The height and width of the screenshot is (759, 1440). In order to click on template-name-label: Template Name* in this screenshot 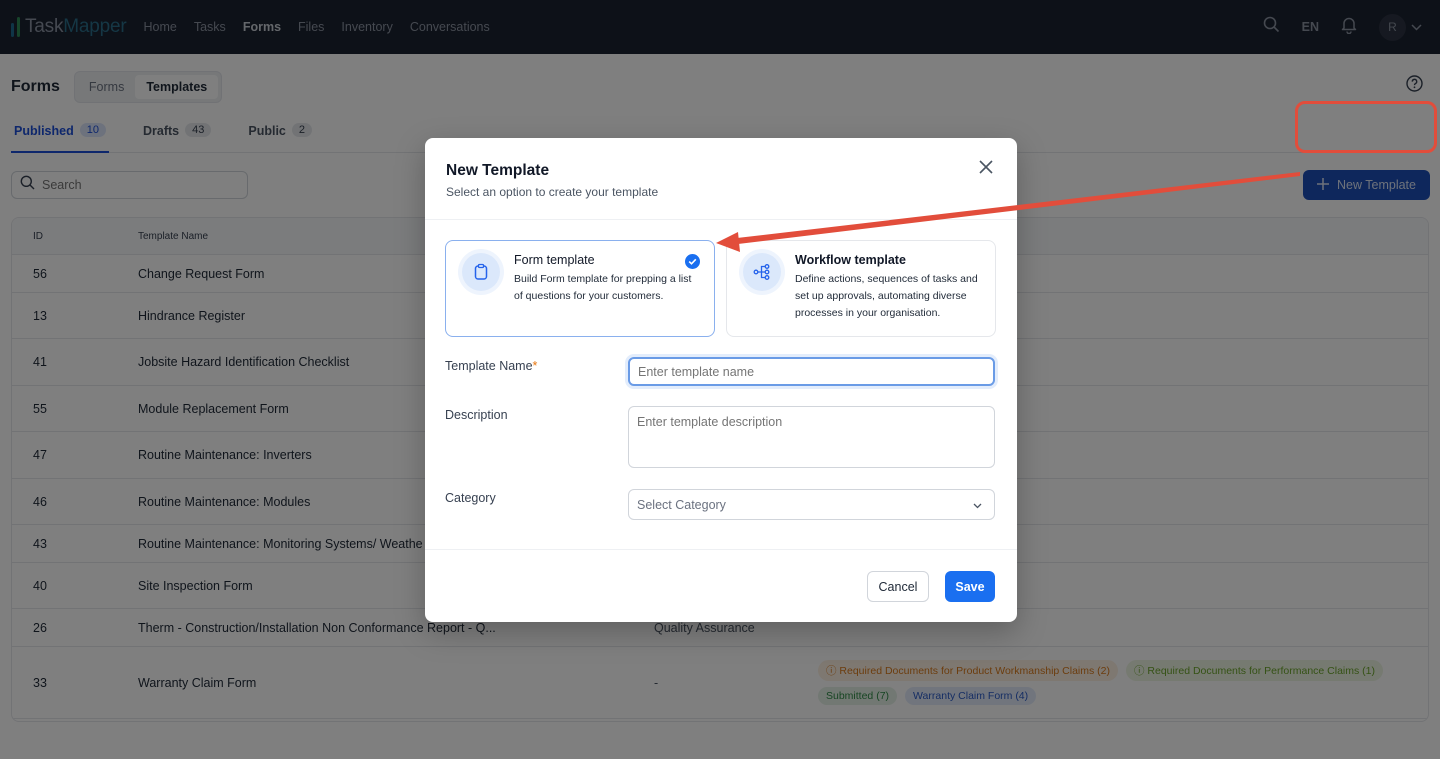, I will do `click(491, 366)`.